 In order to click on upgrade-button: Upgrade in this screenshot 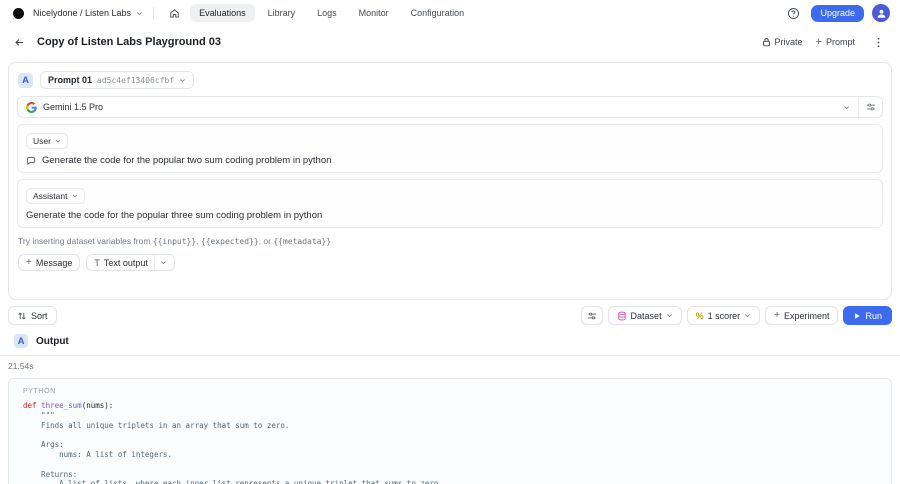, I will do `click(837, 13)`.